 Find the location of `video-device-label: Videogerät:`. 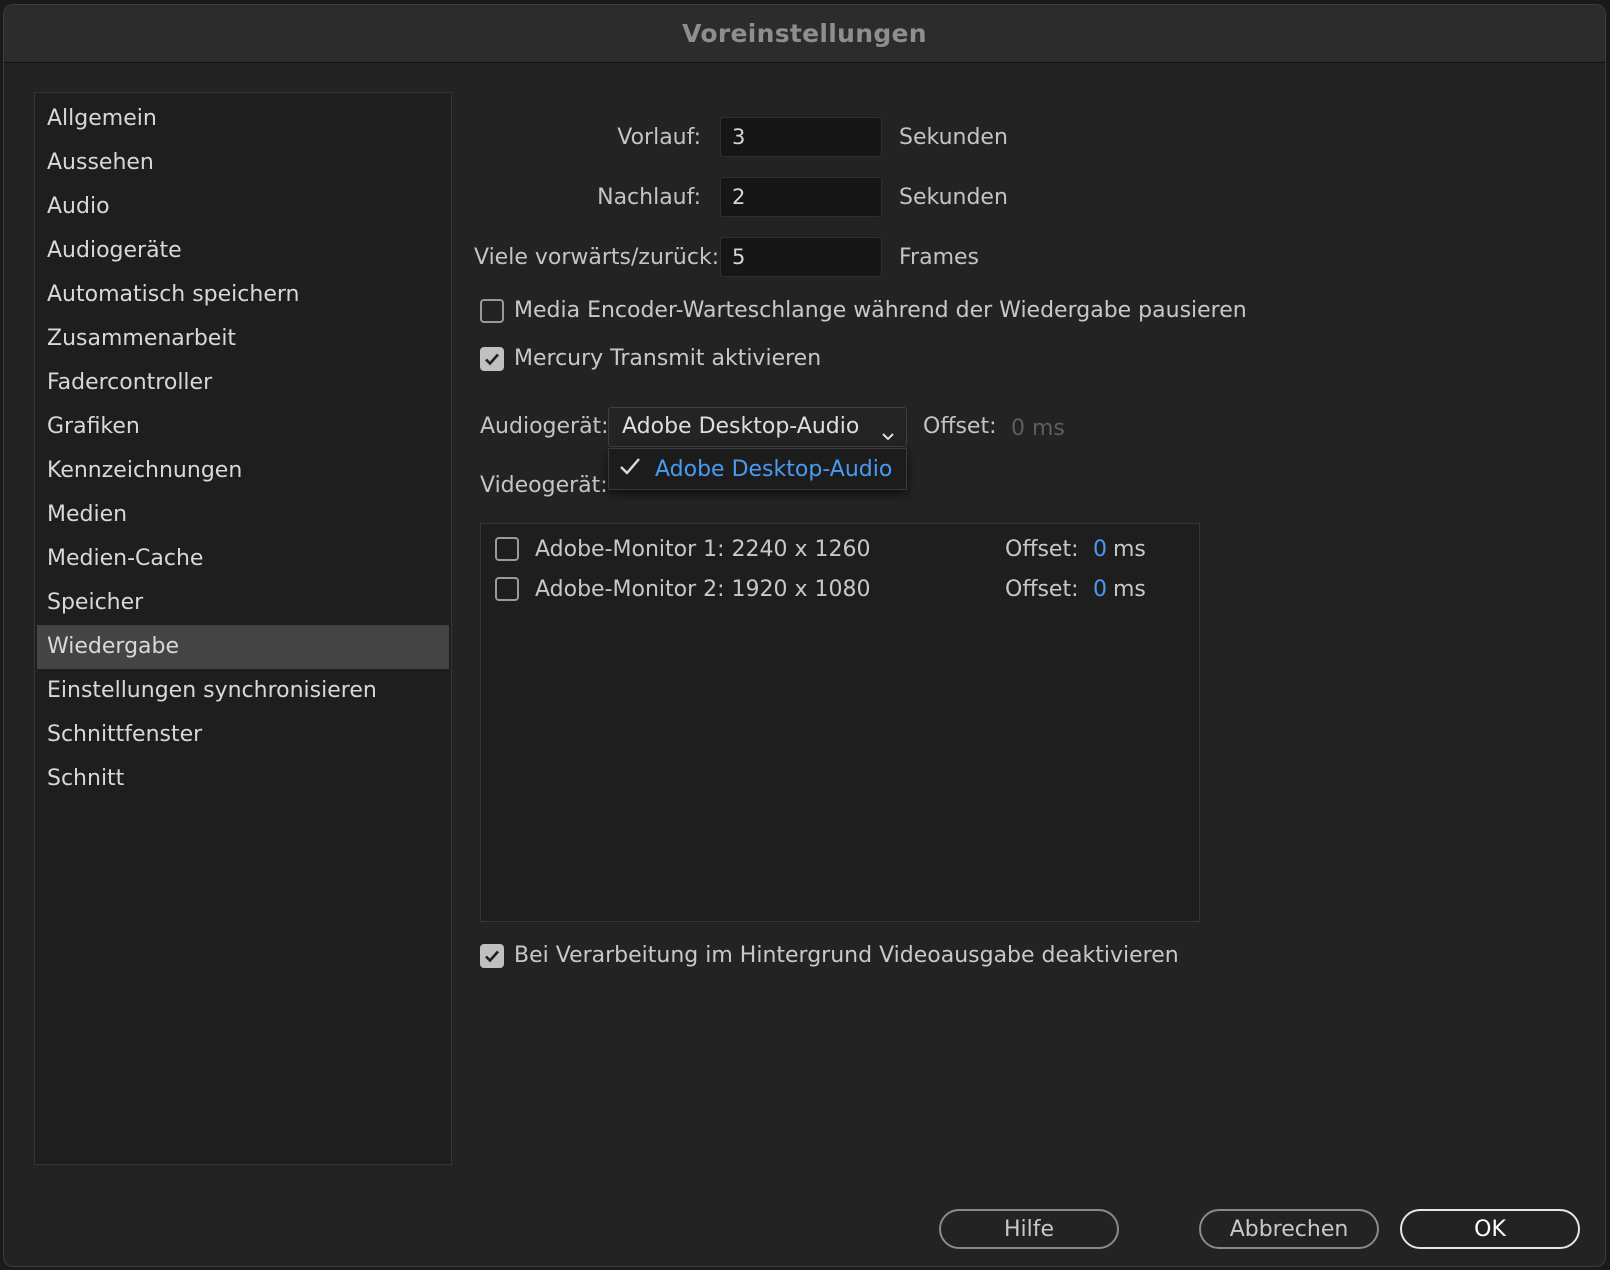

video-device-label: Videogerät: is located at coordinates (544, 485).